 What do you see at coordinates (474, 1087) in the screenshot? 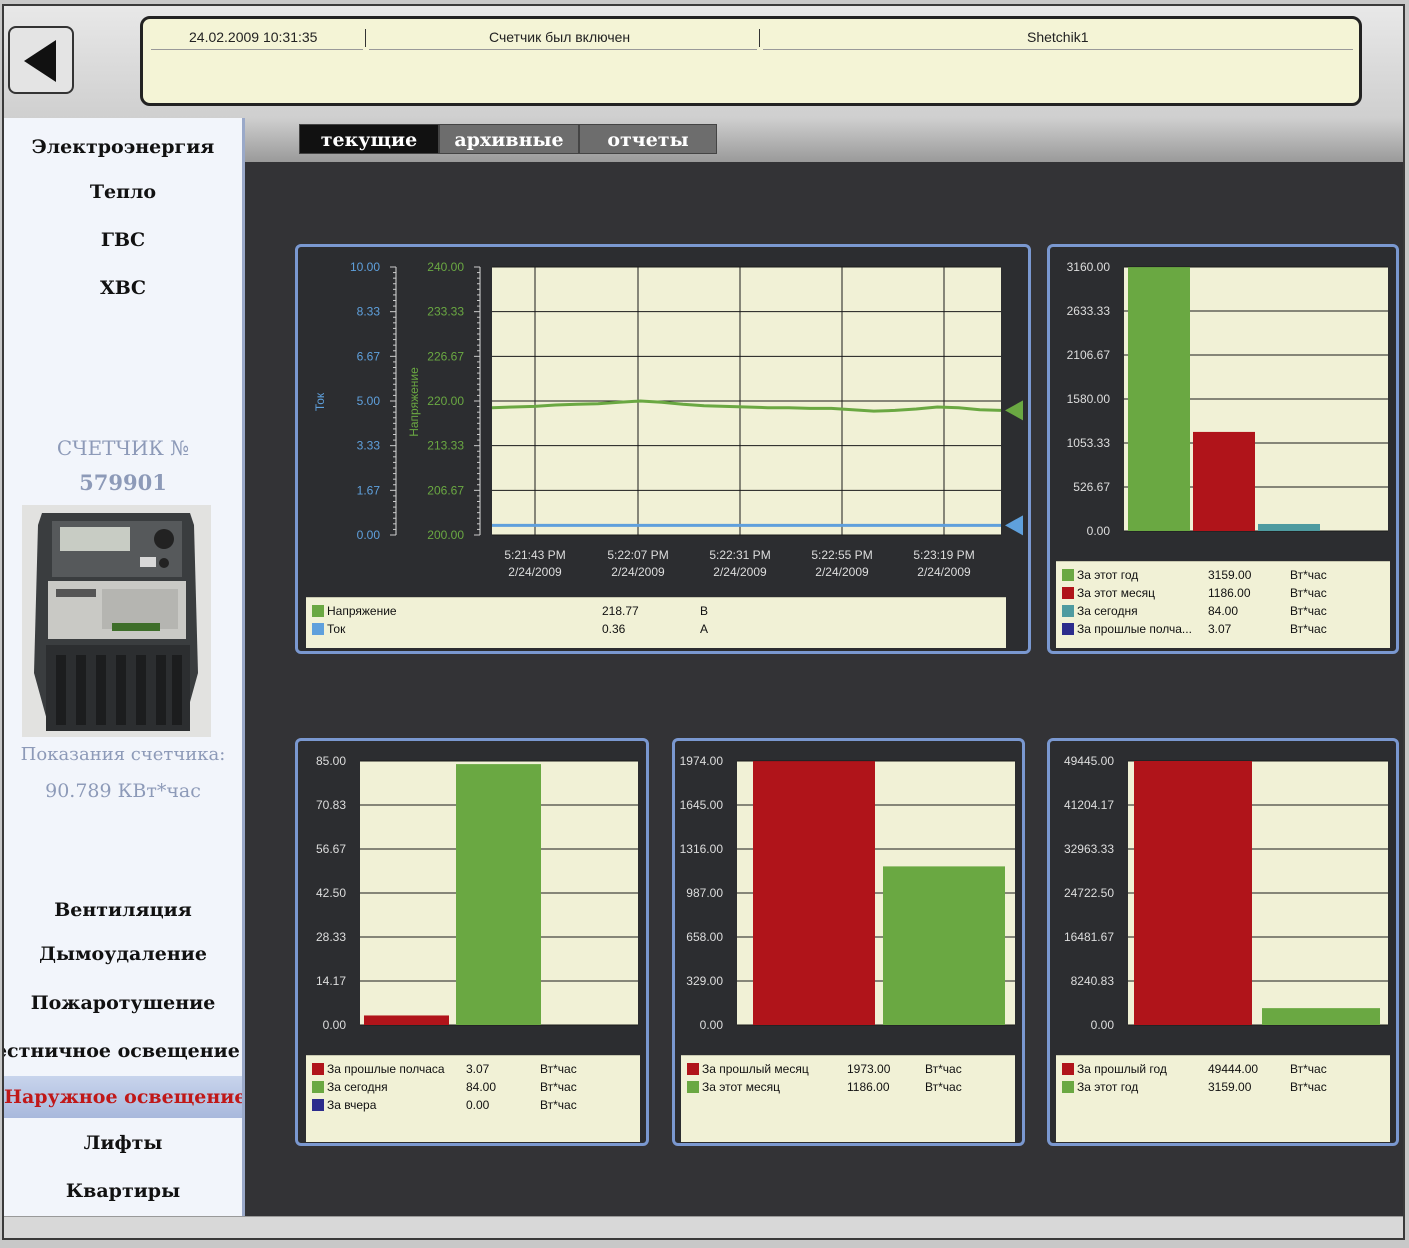
I see `legend-item: За сегодня 84.00 Вт*час` at bounding box center [474, 1087].